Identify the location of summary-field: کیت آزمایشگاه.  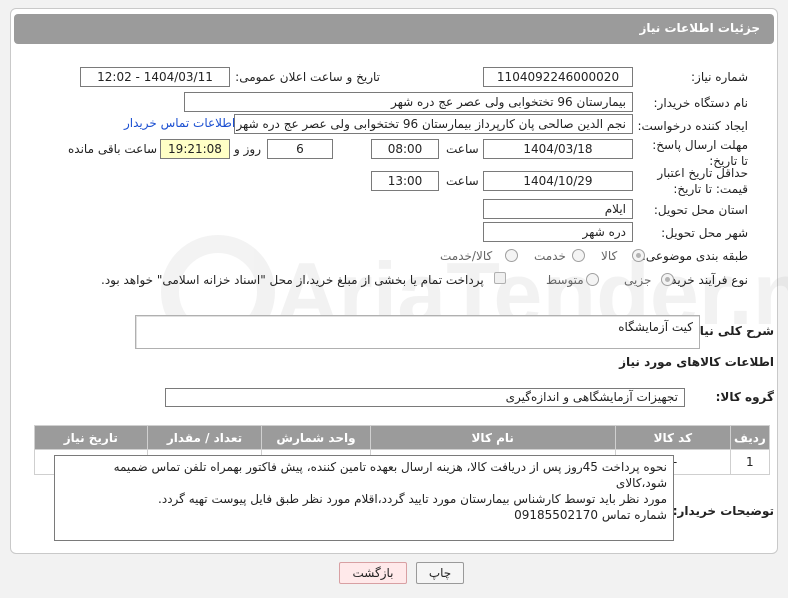
(417, 332).